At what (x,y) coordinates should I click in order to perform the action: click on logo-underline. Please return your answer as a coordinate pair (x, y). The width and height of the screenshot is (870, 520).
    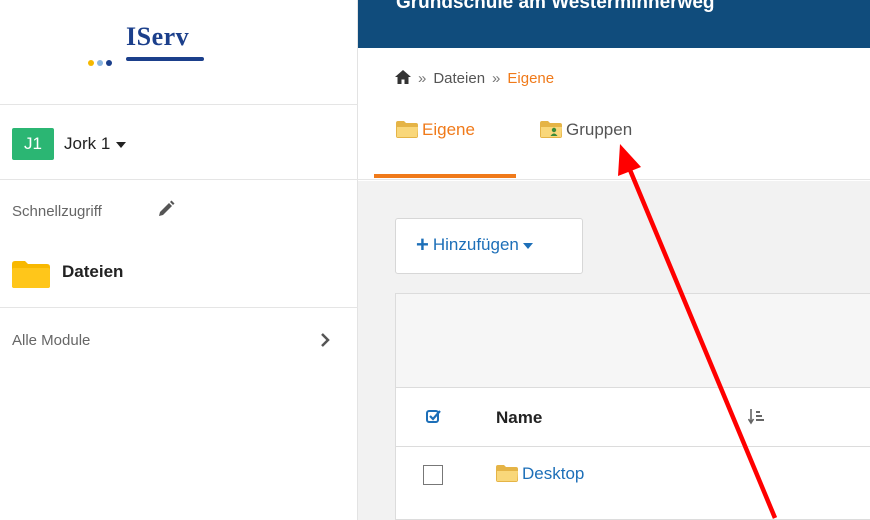
    Looking at the image, I should click on (165, 59).